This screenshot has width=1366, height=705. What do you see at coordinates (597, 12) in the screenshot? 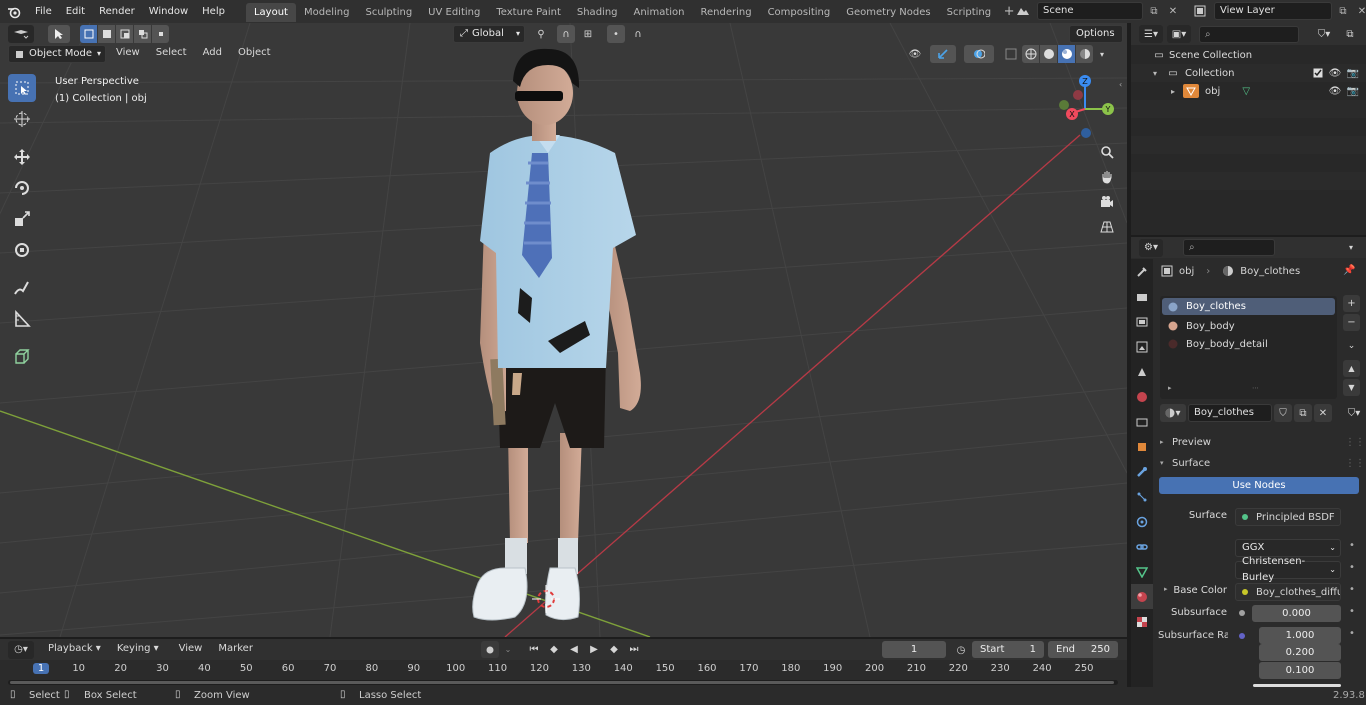
I see `tab-shading: Shading` at bounding box center [597, 12].